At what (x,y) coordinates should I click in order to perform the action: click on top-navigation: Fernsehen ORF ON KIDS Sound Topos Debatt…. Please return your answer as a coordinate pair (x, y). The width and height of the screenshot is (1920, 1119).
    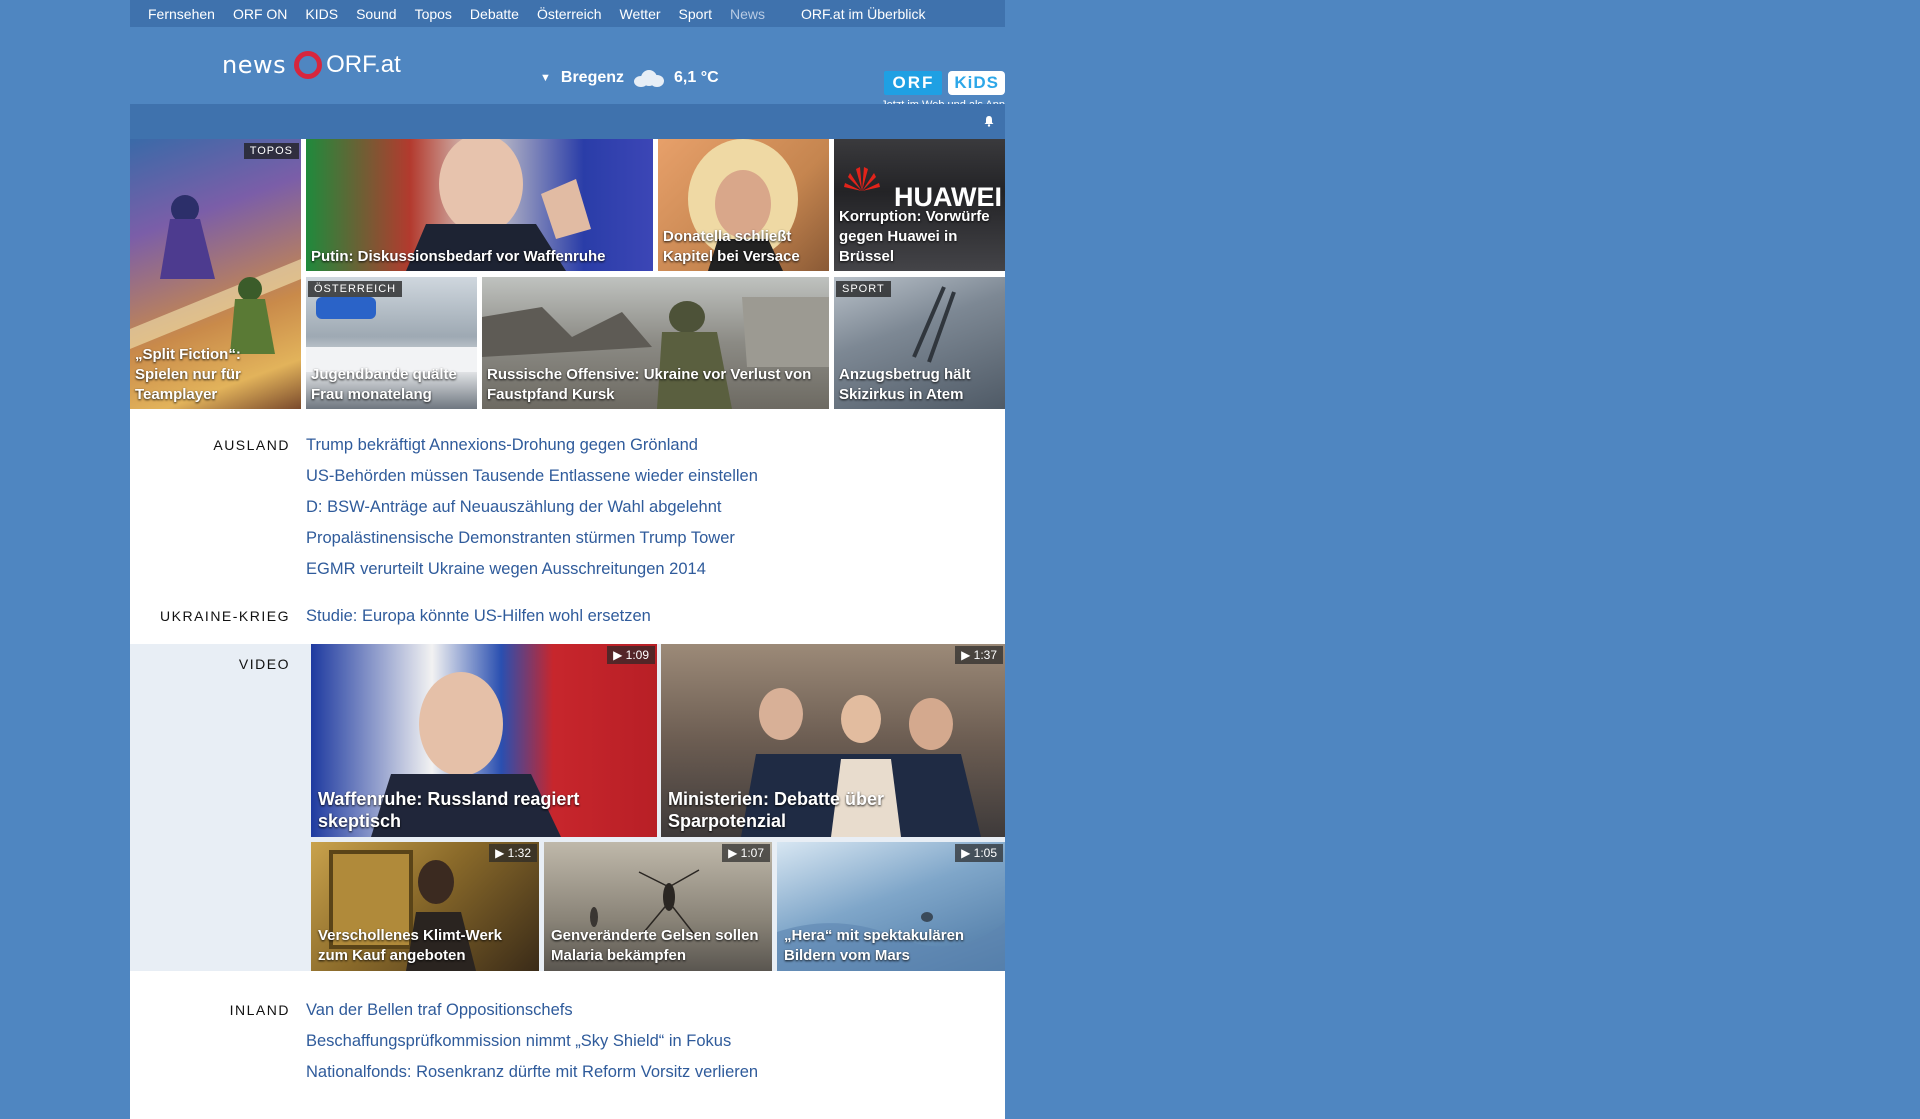
    Looking at the image, I should click on (567, 13).